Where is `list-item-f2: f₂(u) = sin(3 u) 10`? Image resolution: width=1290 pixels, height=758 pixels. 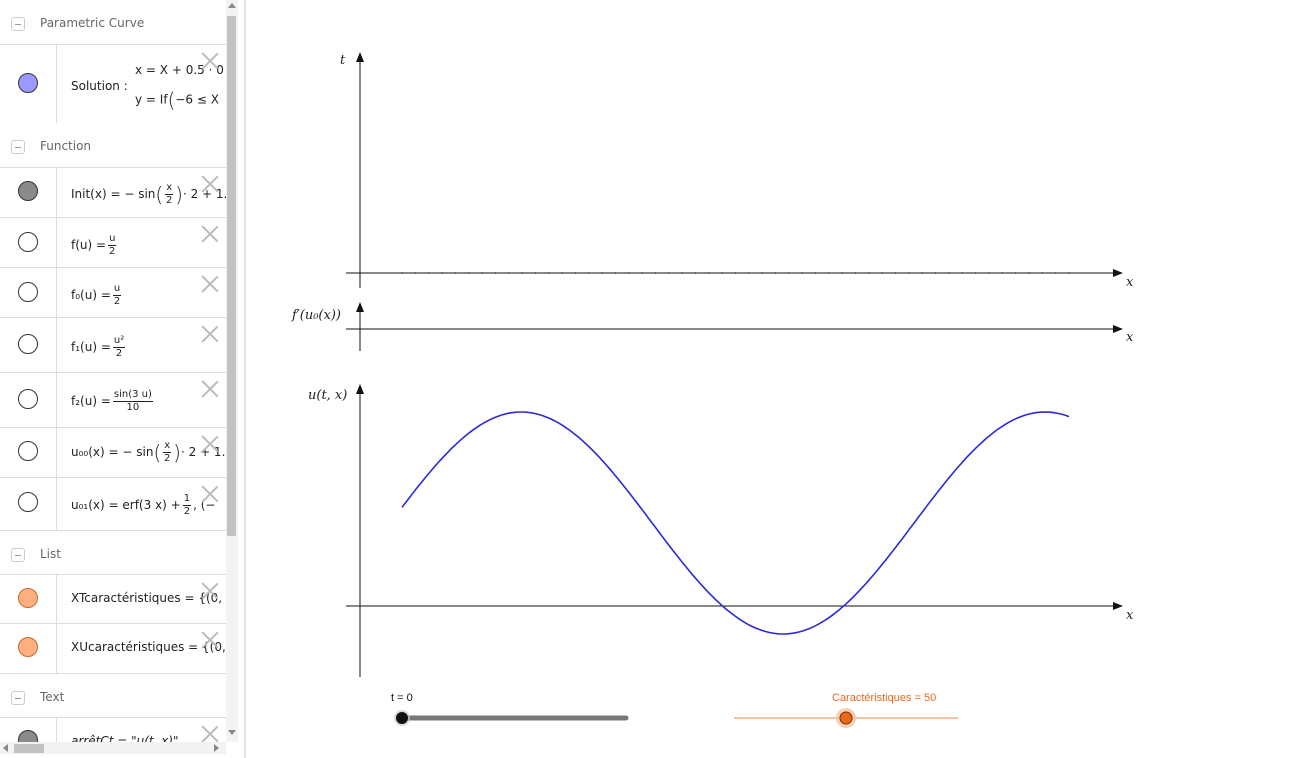
list-item-f2: f₂(u) = sin(3 u) 10 is located at coordinates (113, 399).